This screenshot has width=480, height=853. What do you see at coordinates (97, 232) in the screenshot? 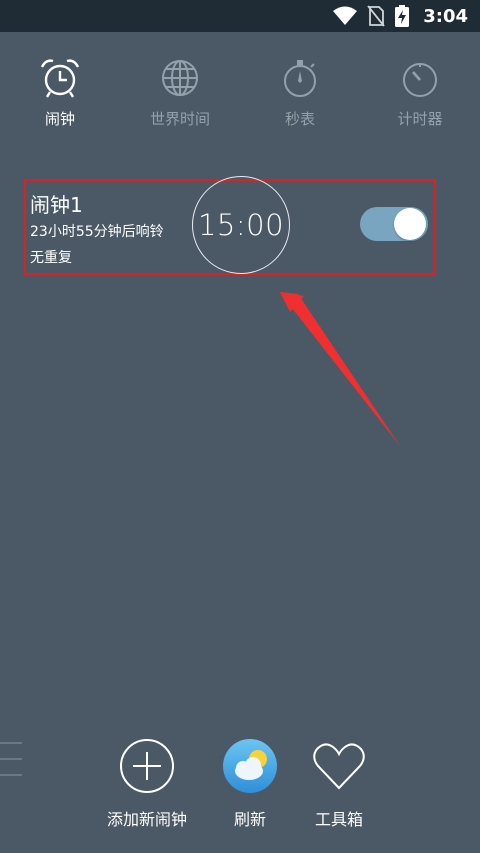
I see `alarm-time-until: 23小时55分钟后响铃` at bounding box center [97, 232].